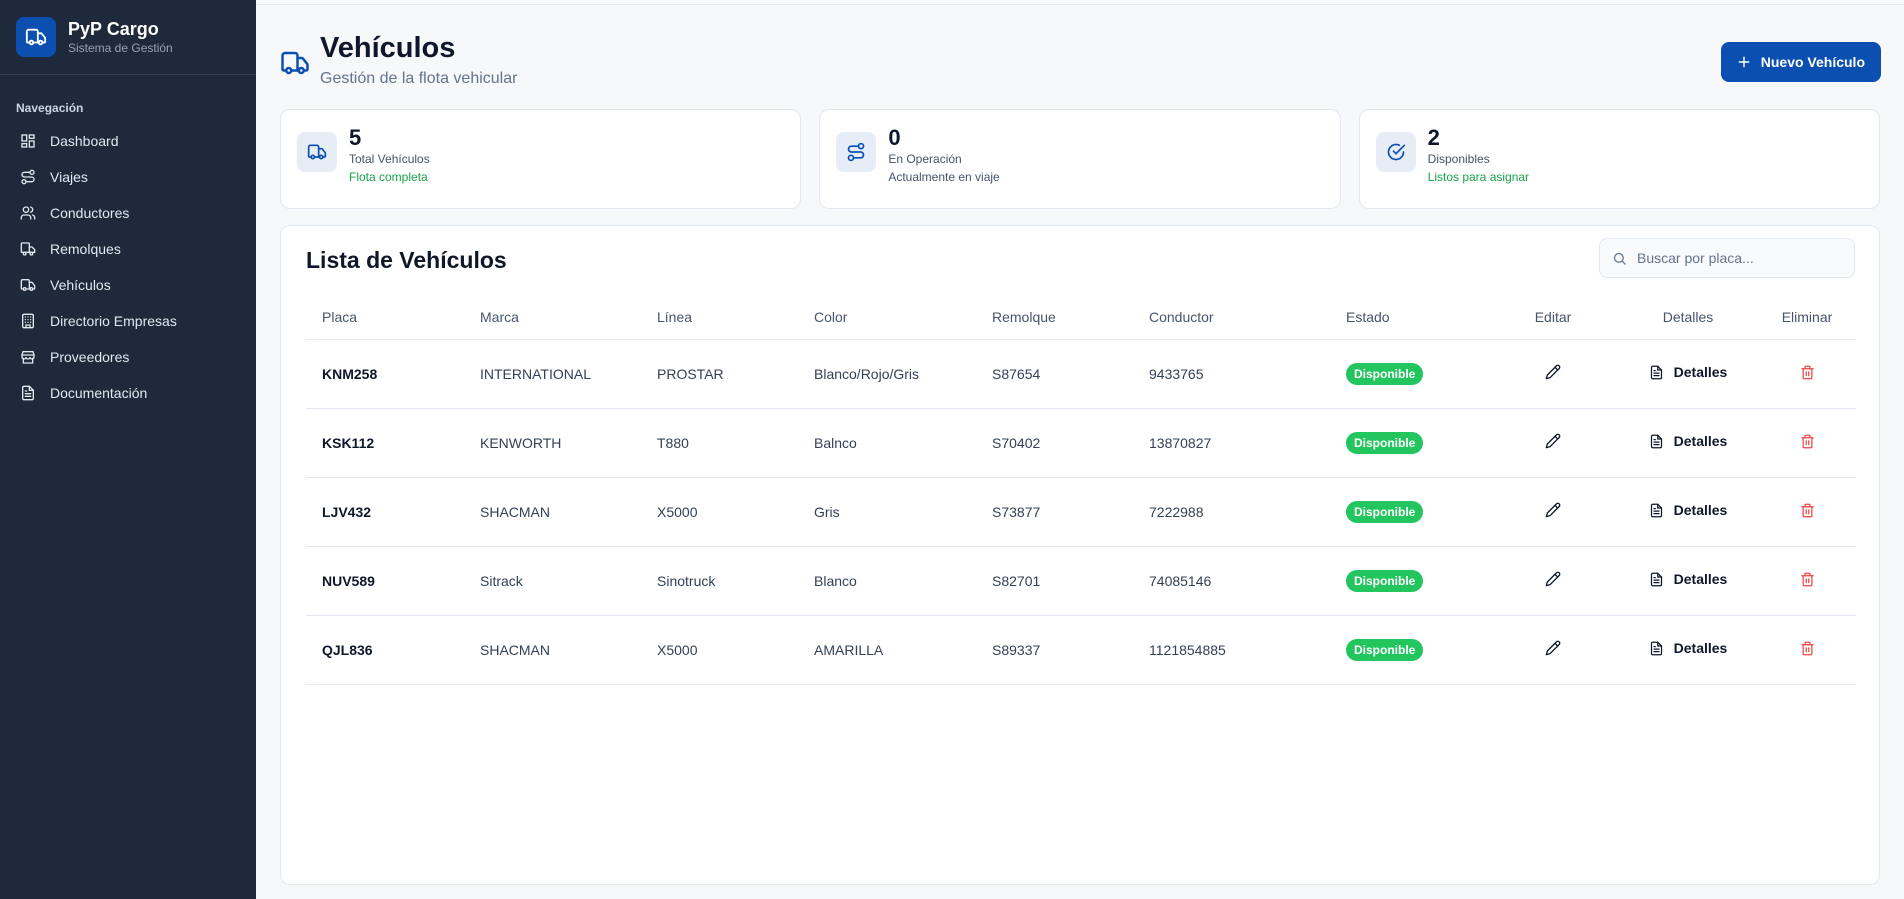 This screenshot has height=899, width=1904. I want to click on top-divider, so click(1080, 4).